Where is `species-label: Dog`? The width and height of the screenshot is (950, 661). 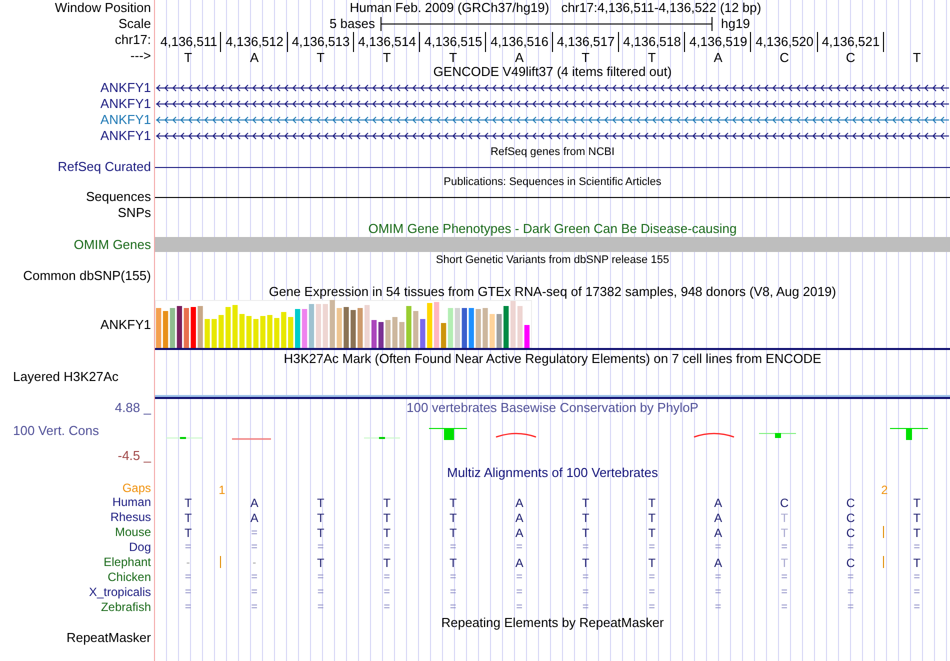
species-label: Dog is located at coordinates (139, 547).